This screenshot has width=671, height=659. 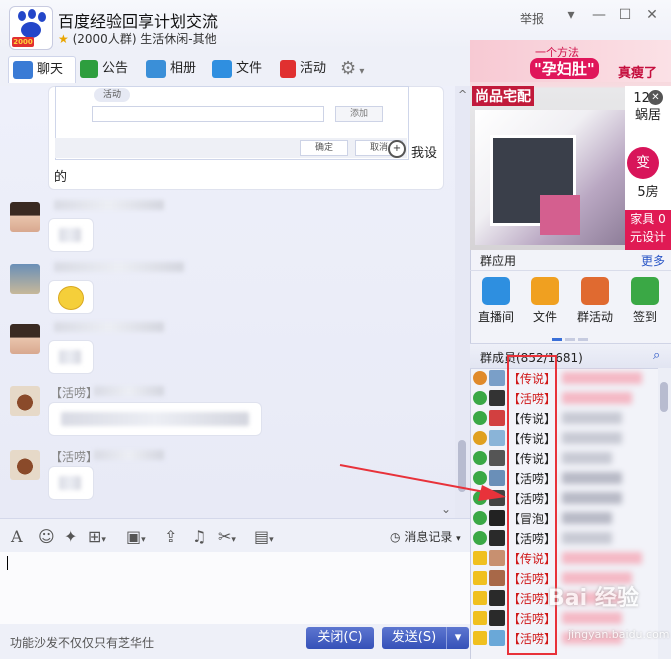 I want to click on embedded-activity-tag: 活动, so click(x=112, y=95).